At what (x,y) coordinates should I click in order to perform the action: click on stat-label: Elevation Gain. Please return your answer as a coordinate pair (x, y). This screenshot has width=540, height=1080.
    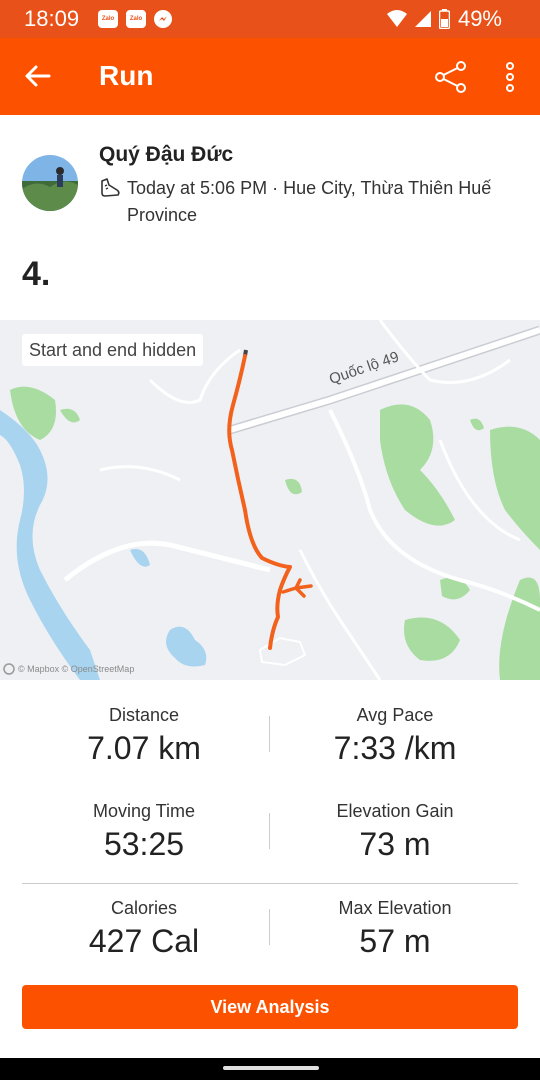
    Looking at the image, I should click on (395, 811).